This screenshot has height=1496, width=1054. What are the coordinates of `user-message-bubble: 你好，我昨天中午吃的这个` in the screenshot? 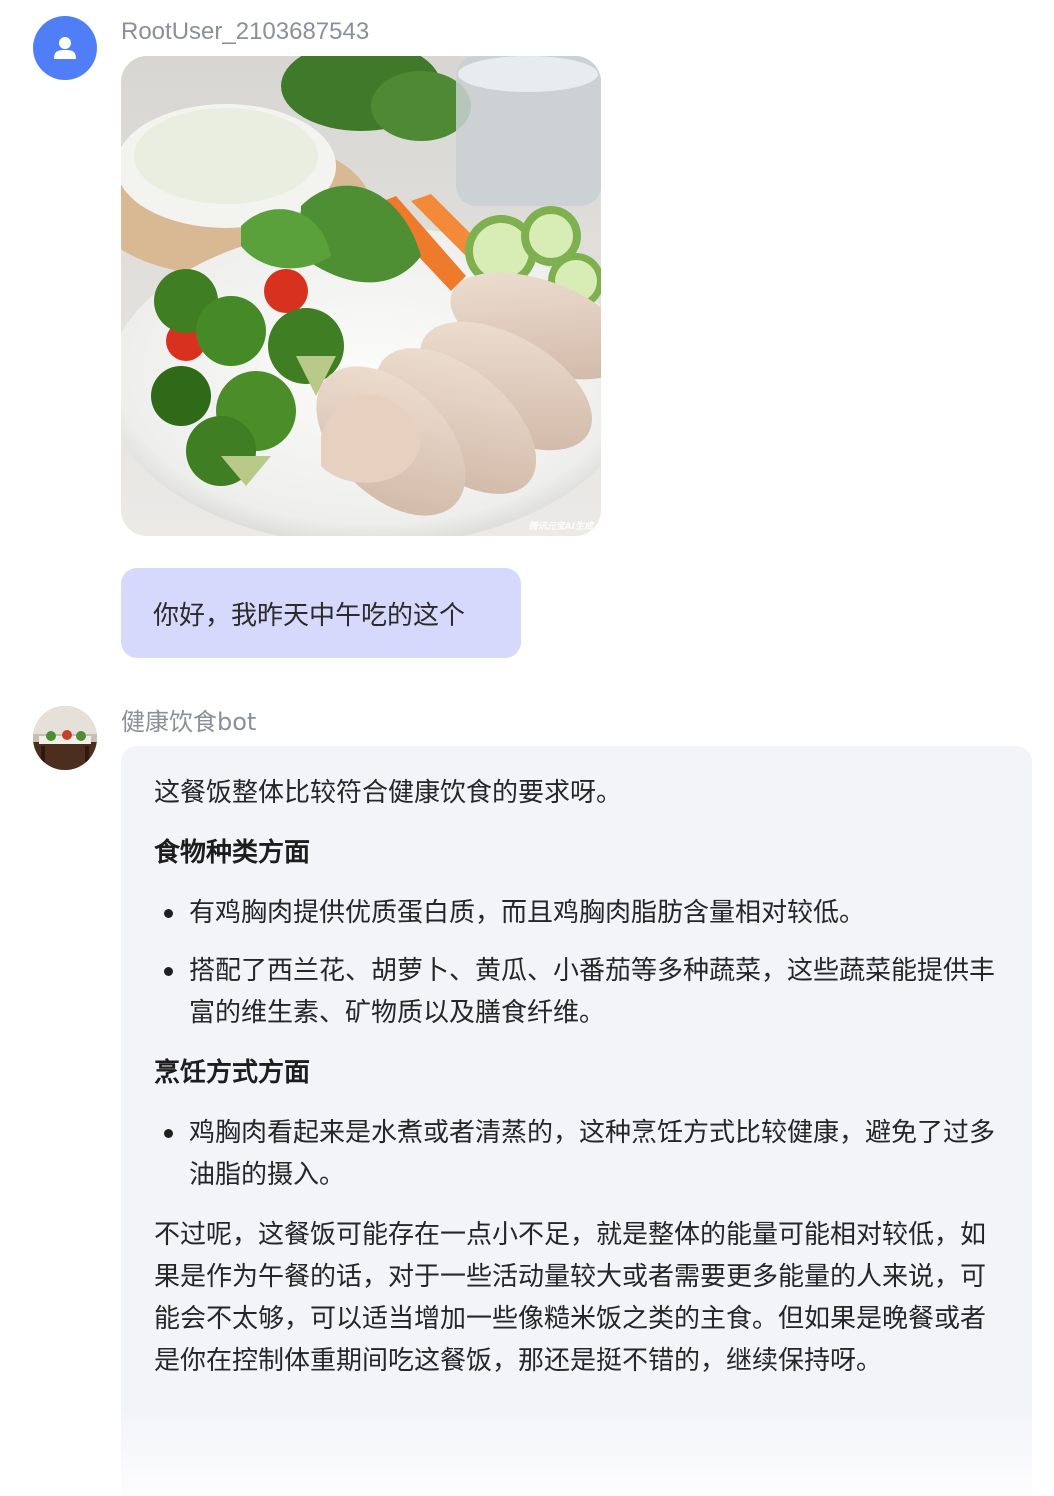 It's located at (321, 613).